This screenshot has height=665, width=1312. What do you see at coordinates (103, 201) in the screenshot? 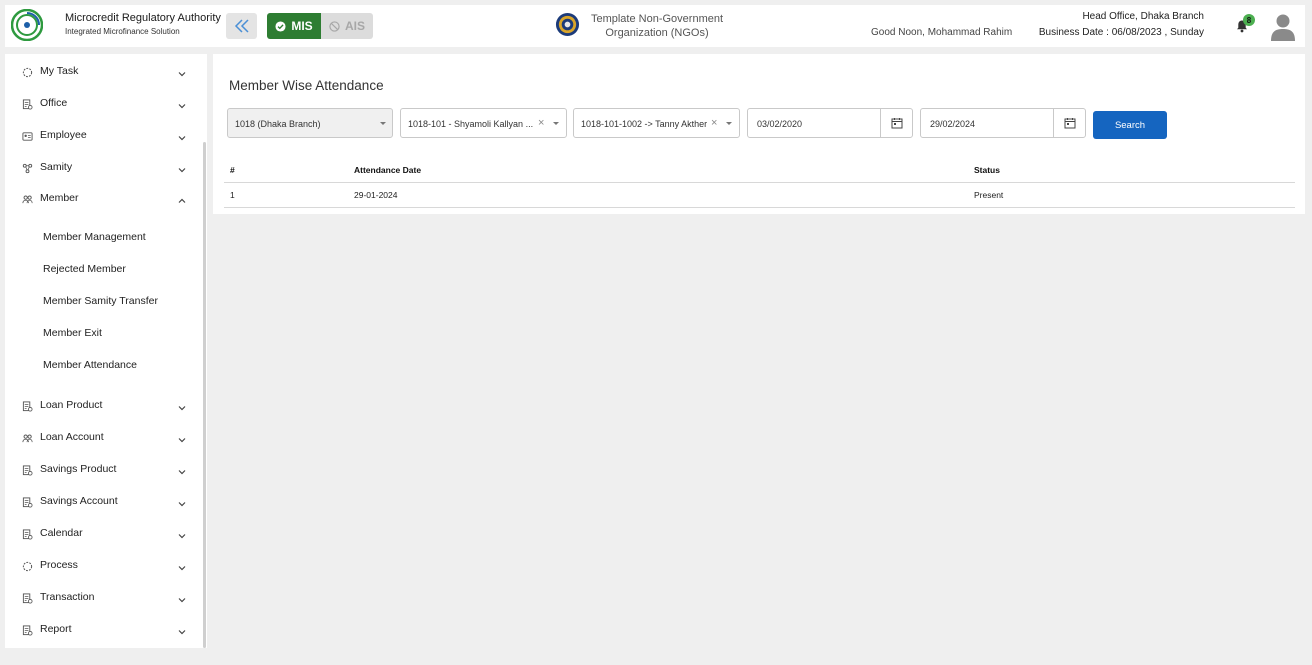
I see `sidebar-item-member: Member` at bounding box center [103, 201].